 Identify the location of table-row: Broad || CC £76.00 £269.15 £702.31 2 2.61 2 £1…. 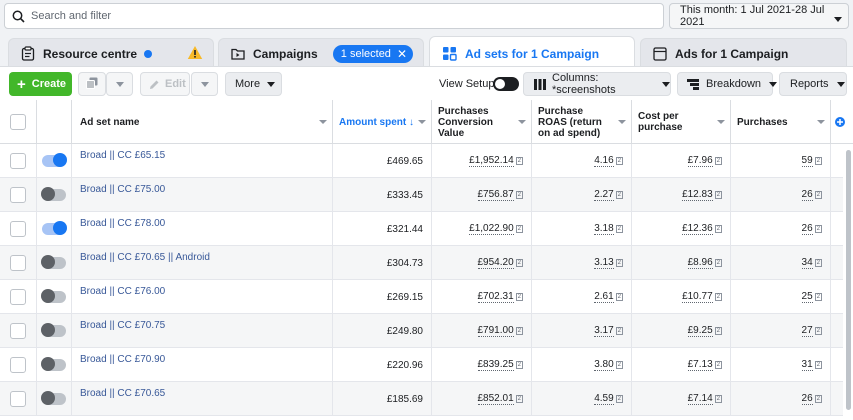
(426, 297).